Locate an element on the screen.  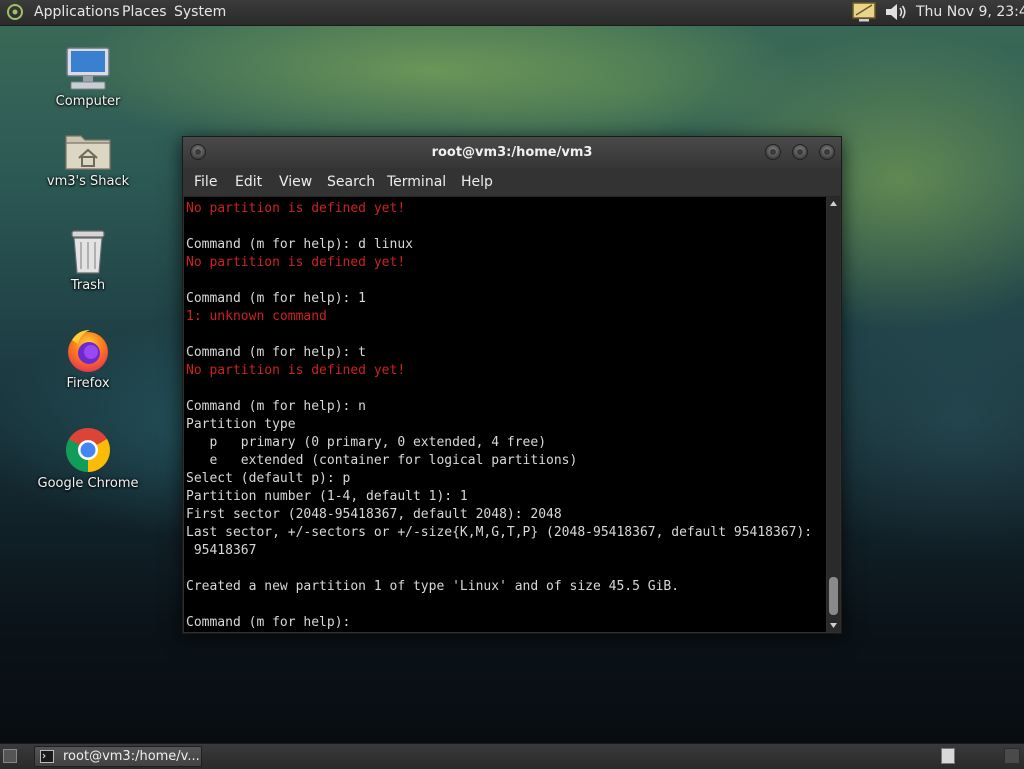
menu-terminal: Terminal is located at coordinates (416, 182).